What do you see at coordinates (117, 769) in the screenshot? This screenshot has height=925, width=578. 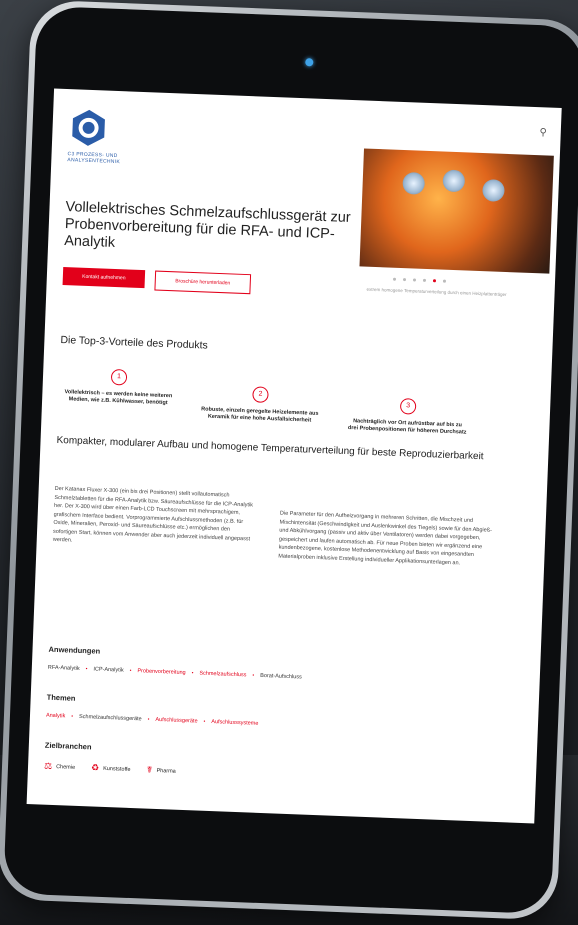 I see `industry-label: Kunststoffe` at bounding box center [117, 769].